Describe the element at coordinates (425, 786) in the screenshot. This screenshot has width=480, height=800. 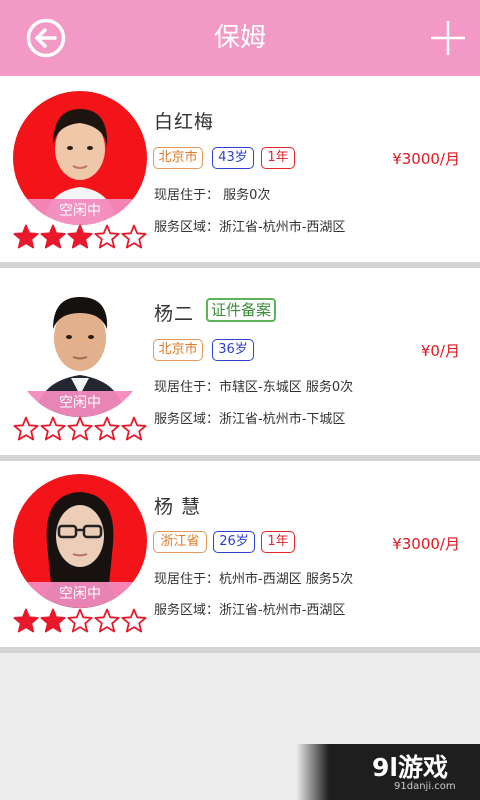
I see `watermark-url: 91danji.com` at that location.